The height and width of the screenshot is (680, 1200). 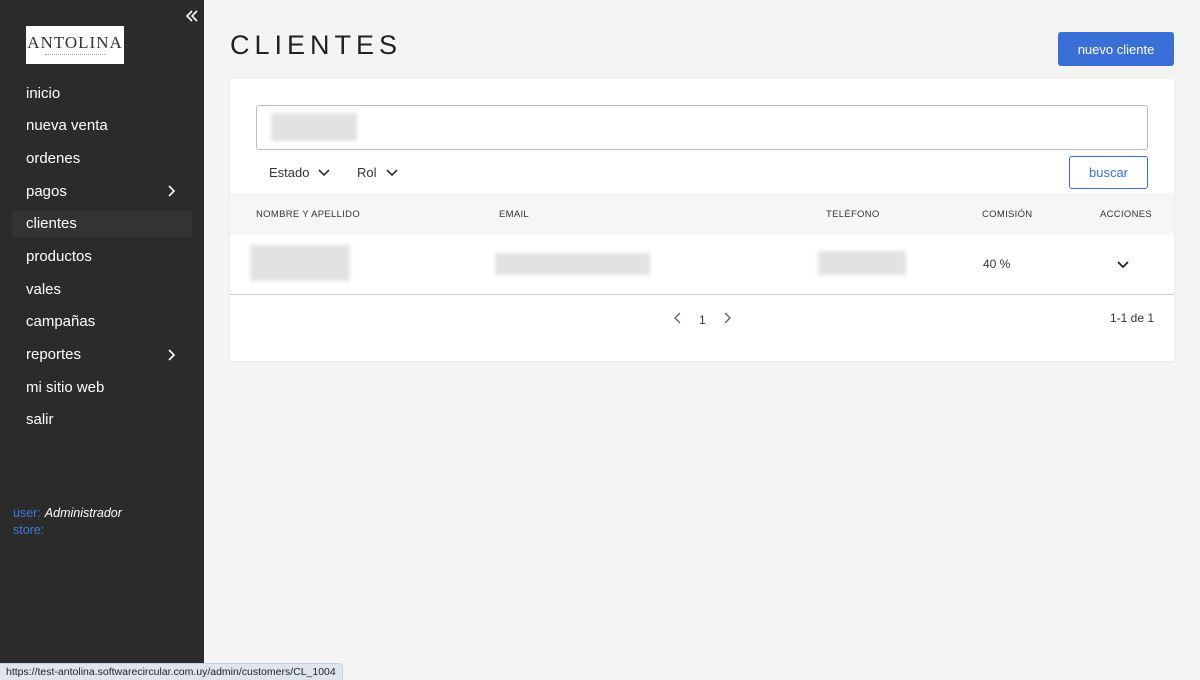 What do you see at coordinates (316, 45) in the screenshot?
I see `page-title: CLIENTES` at bounding box center [316, 45].